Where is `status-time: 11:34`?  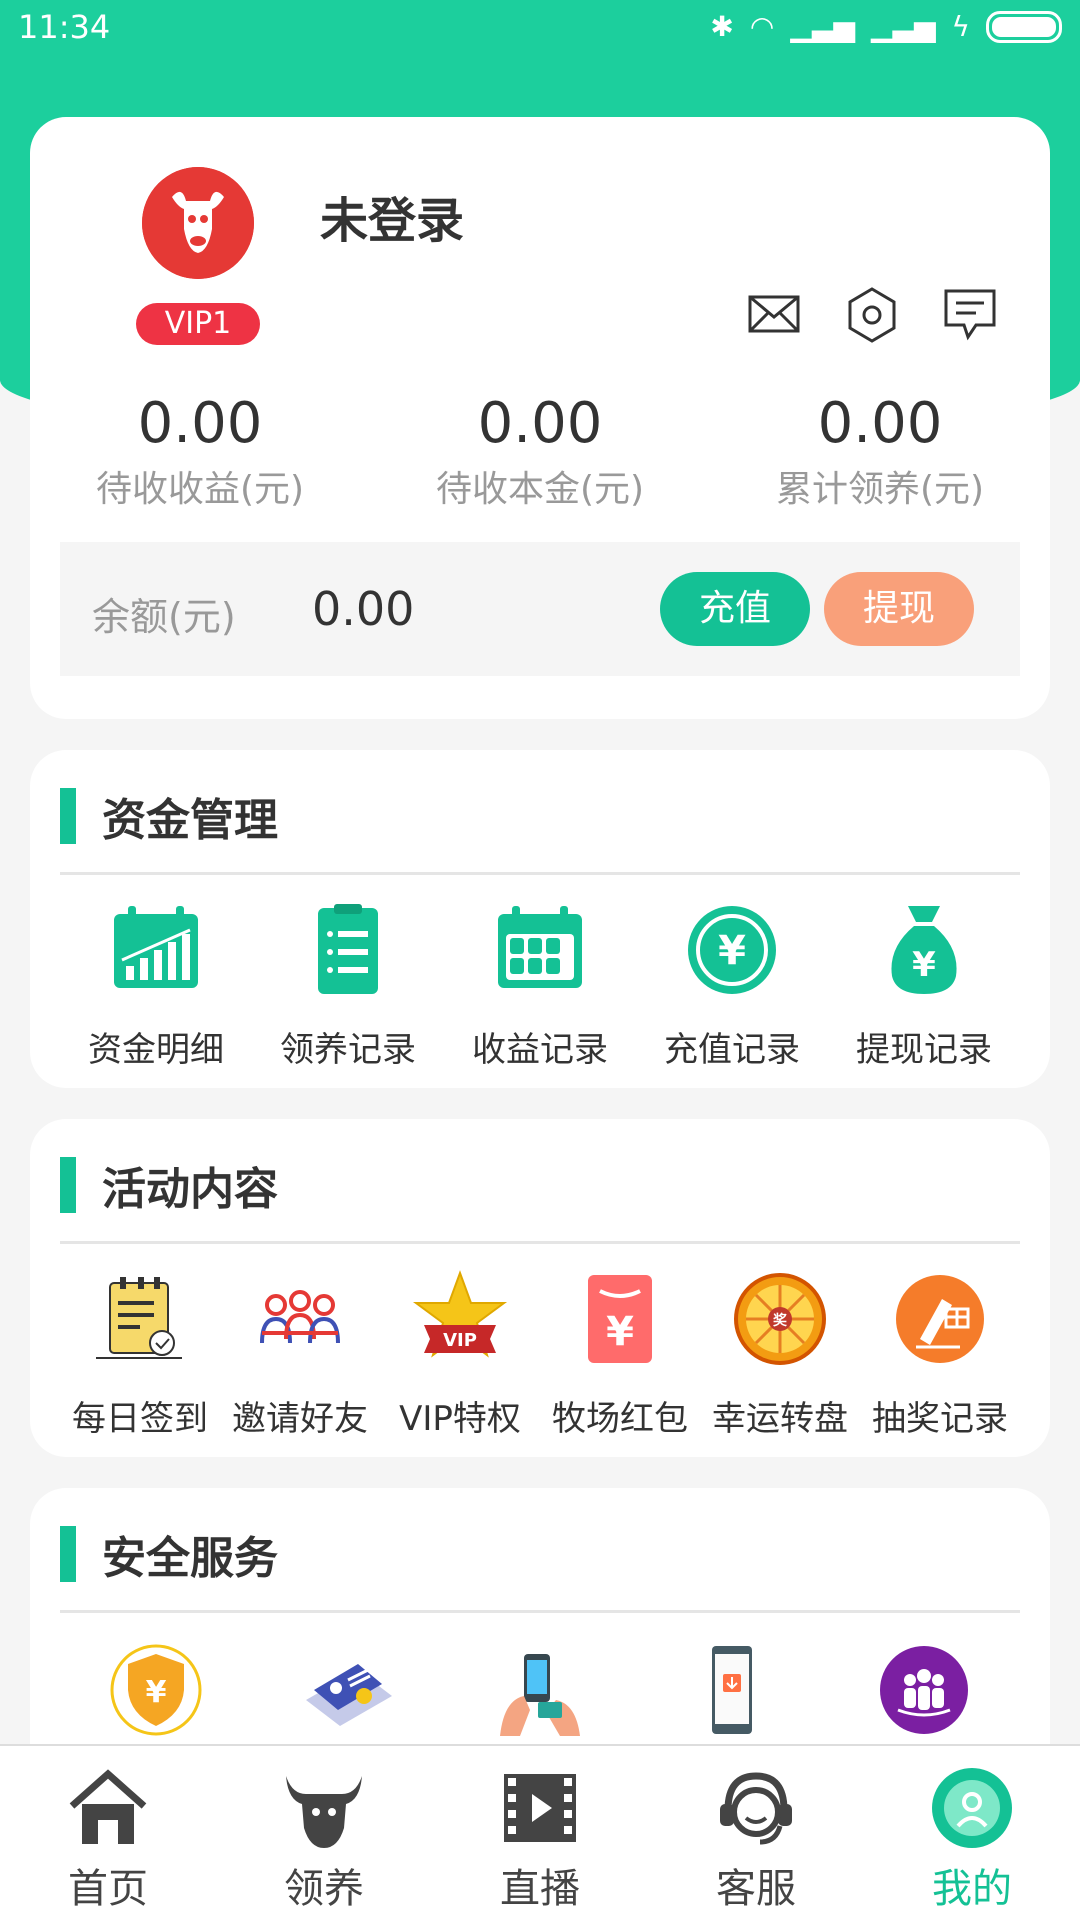 status-time: 11:34 is located at coordinates (64, 27).